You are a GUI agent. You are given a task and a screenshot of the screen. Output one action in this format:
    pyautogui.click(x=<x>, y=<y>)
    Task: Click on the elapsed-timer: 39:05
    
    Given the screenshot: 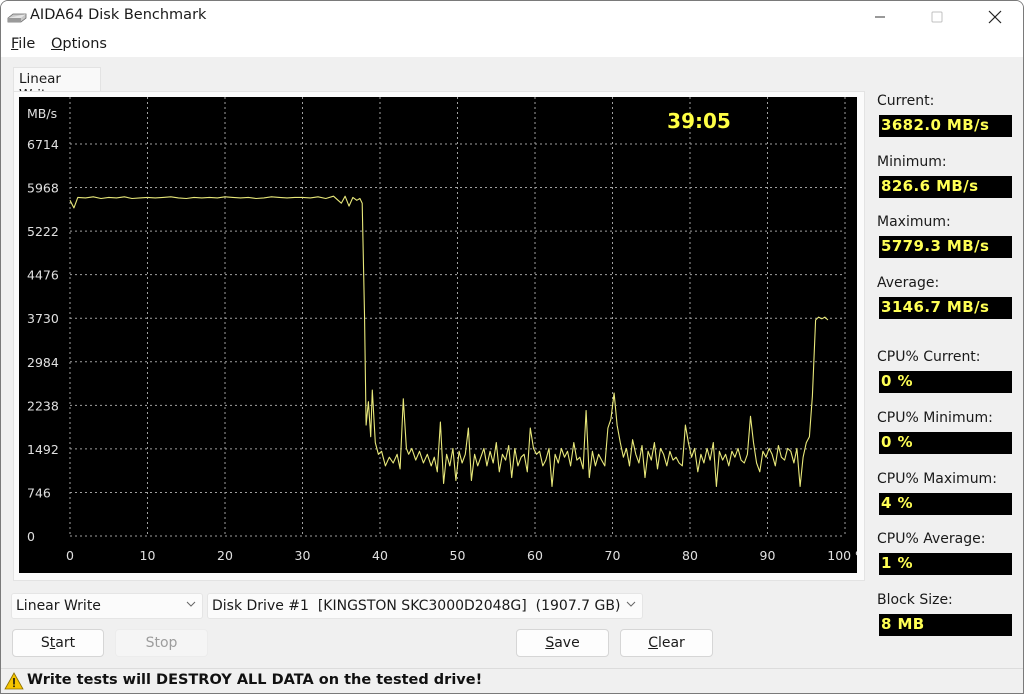 What is the action you would take?
    pyautogui.click(x=699, y=121)
    